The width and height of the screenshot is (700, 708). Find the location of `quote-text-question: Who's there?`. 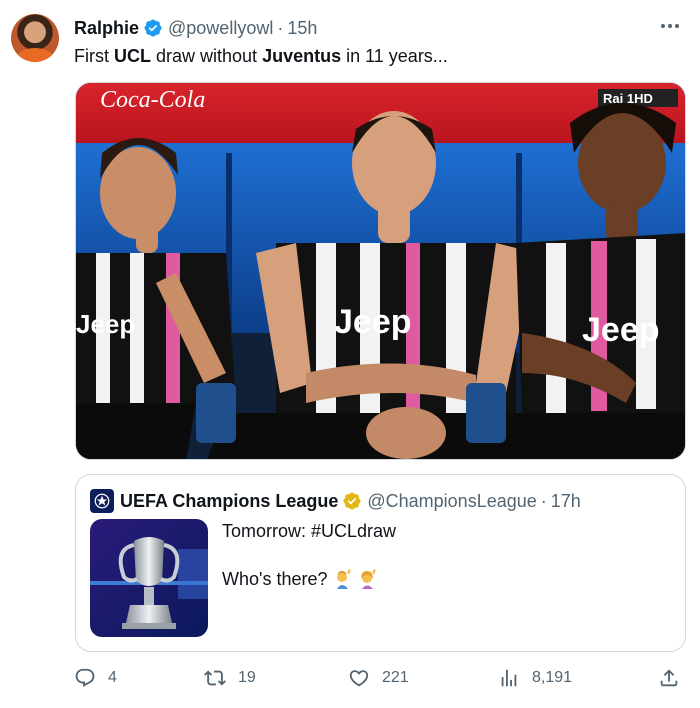

quote-text-question: Who's there? is located at coordinates (275, 579).